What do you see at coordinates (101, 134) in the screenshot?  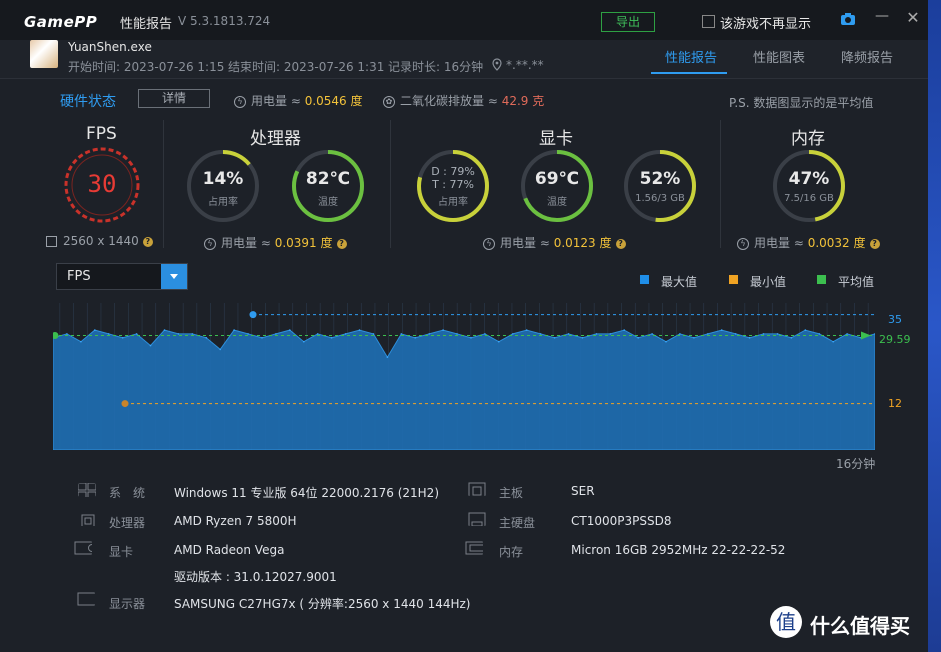 I see `fps-title: FPS` at bounding box center [101, 134].